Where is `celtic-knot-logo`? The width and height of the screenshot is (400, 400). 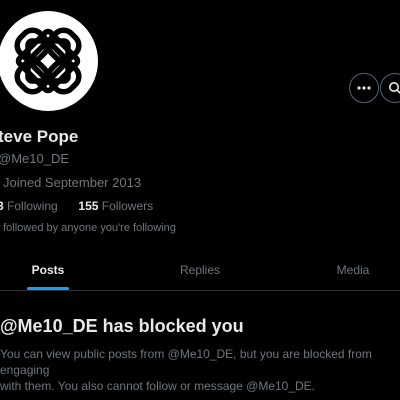
celtic-knot-logo is located at coordinates (48, 61).